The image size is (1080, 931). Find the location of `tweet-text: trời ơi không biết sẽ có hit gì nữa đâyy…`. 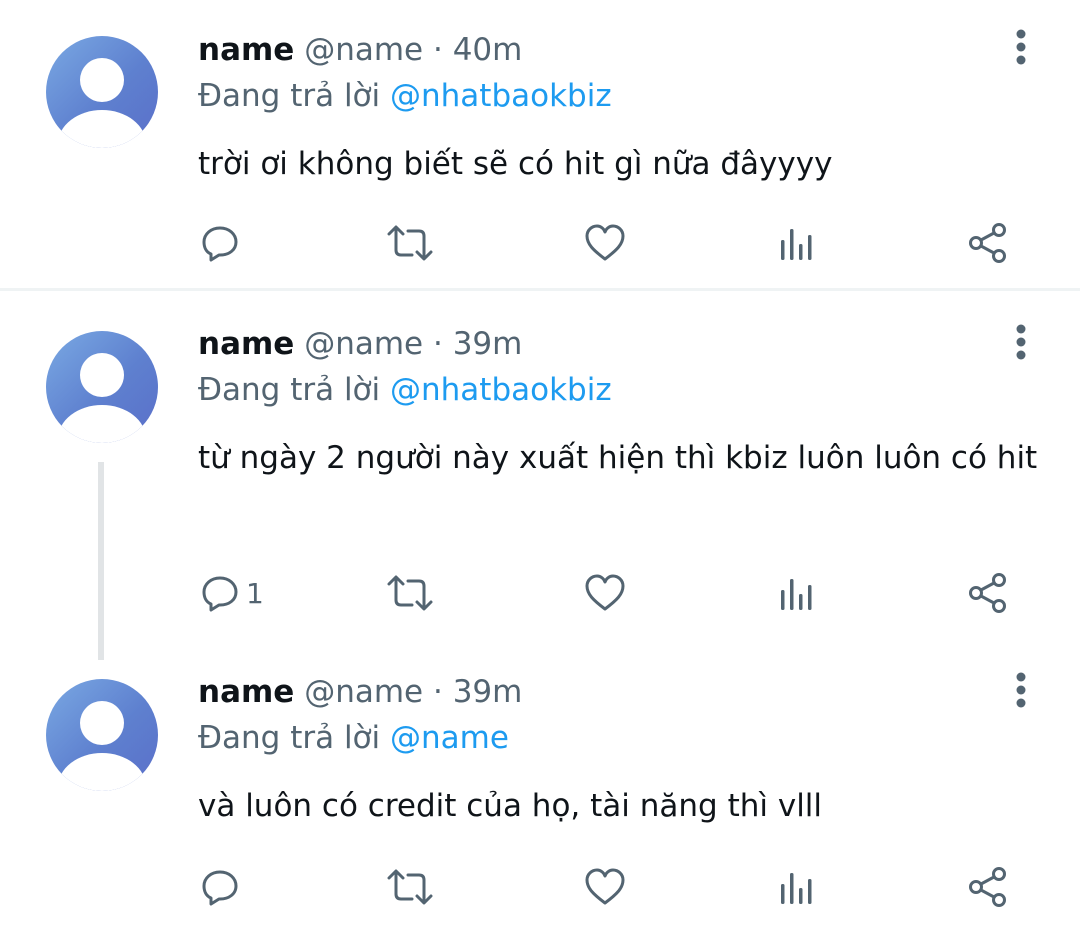

tweet-text: trời ơi không biết sẽ có hit gì nữa đâyy… is located at coordinates (515, 164).